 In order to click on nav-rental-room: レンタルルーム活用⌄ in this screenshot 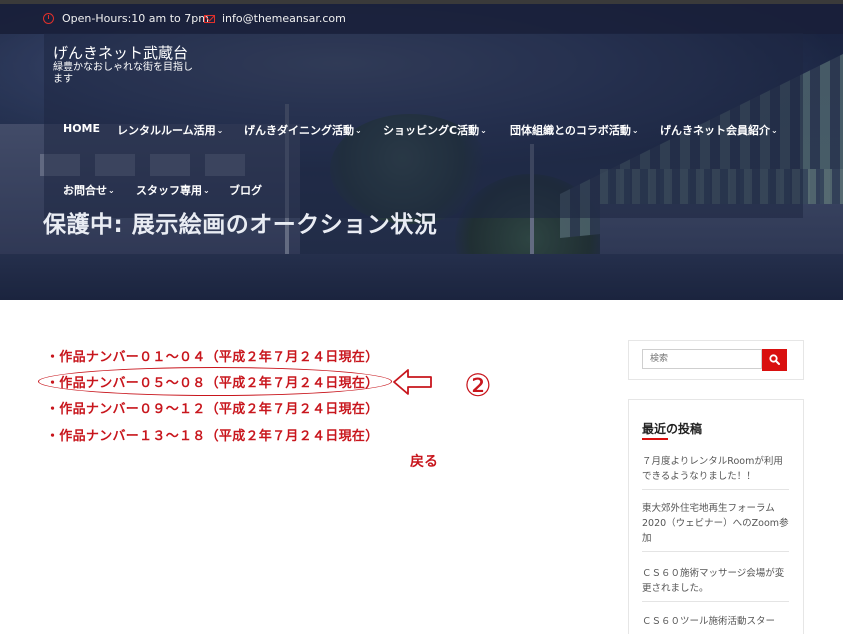, I will do `click(170, 130)`.